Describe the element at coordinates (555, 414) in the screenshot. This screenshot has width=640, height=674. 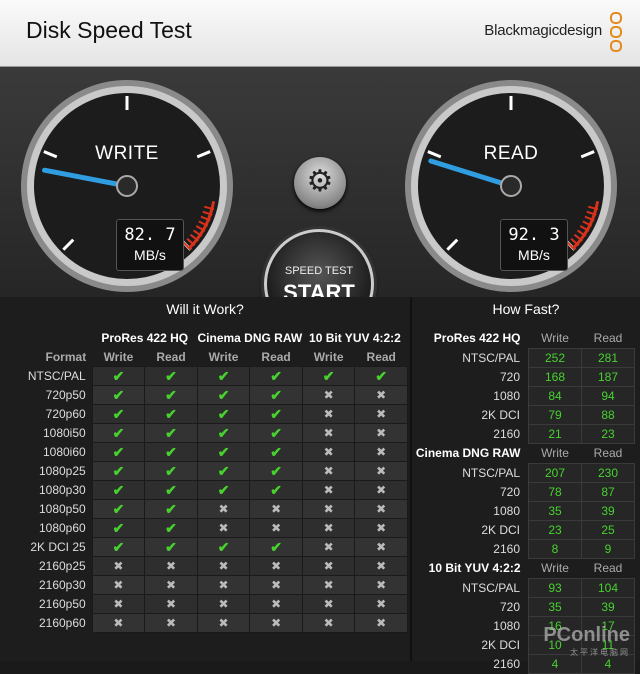
I see `fps-write-value: 79` at that location.